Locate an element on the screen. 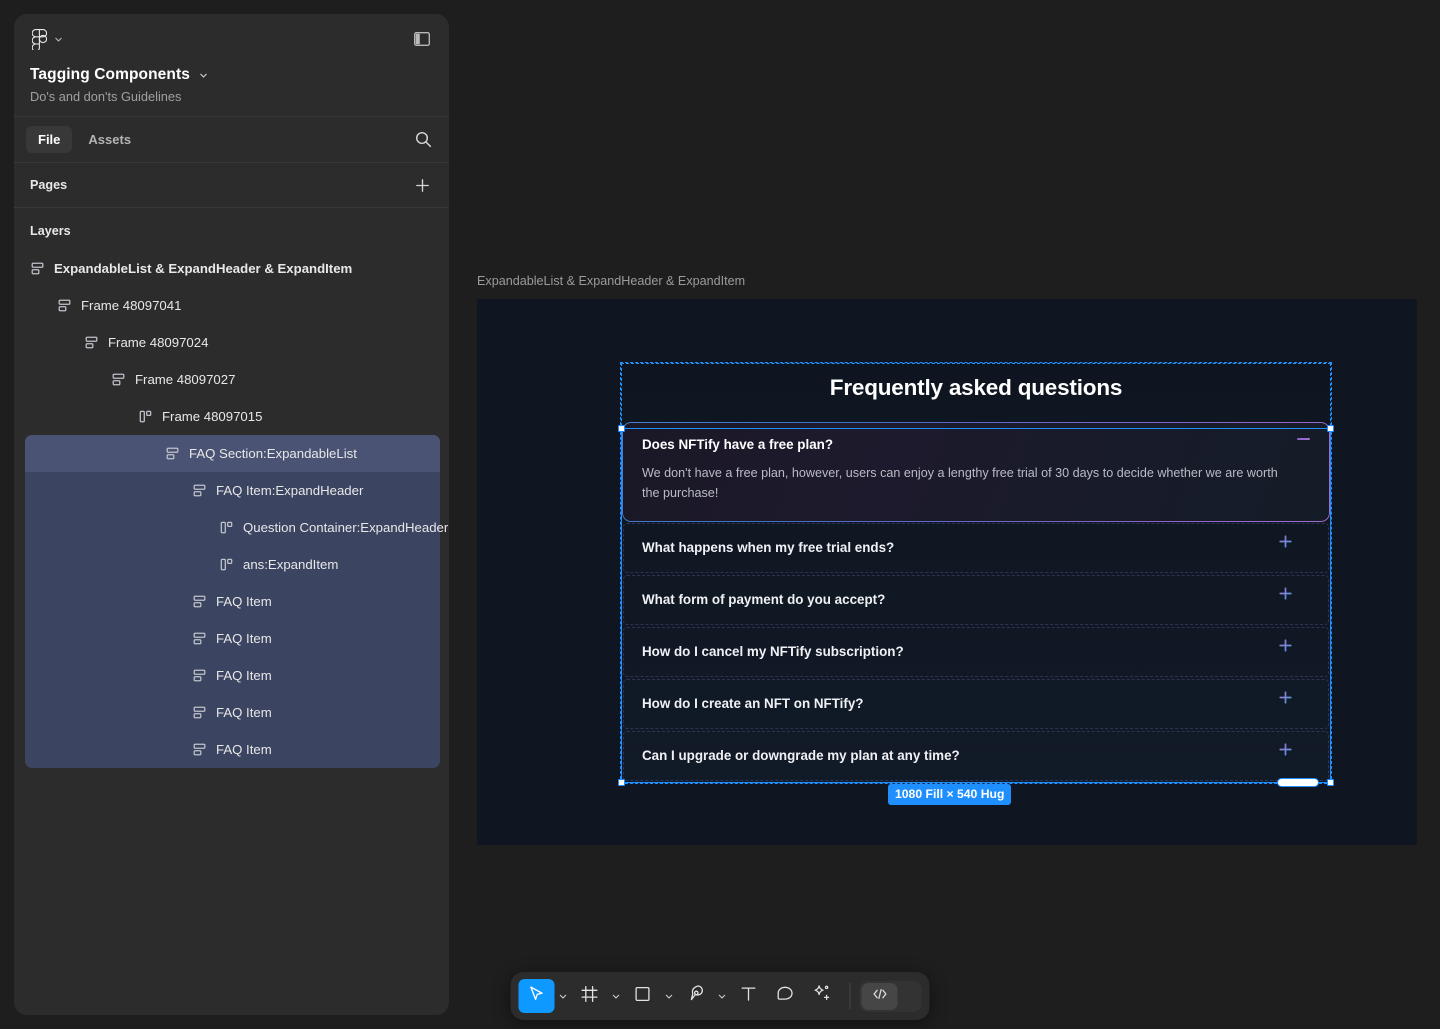  faq-question: What happens when my free trial ends? is located at coordinates (768, 548).